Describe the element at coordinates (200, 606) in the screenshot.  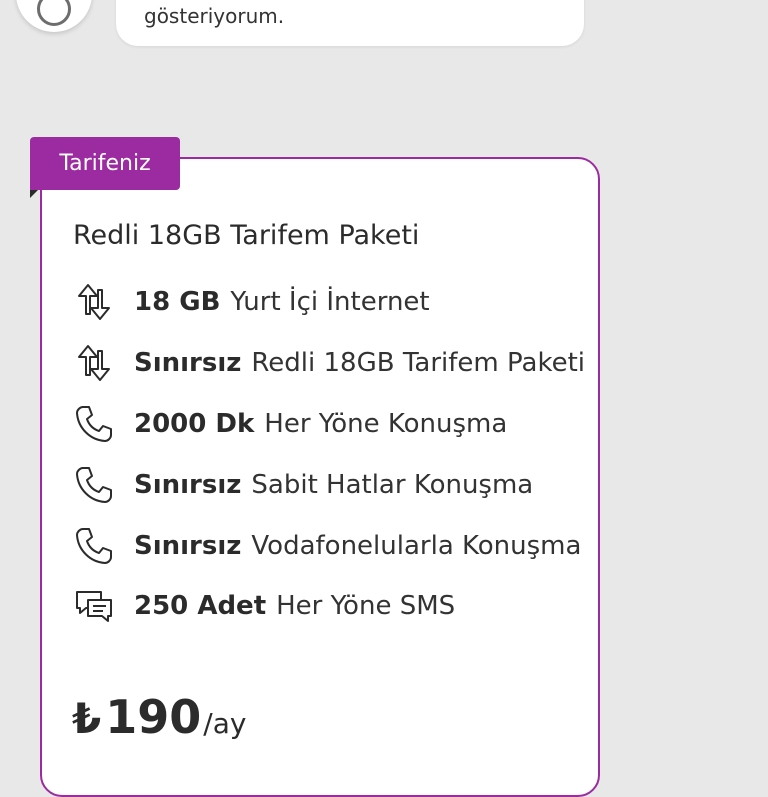
I see `feature-amount: 250 Adet` at that location.